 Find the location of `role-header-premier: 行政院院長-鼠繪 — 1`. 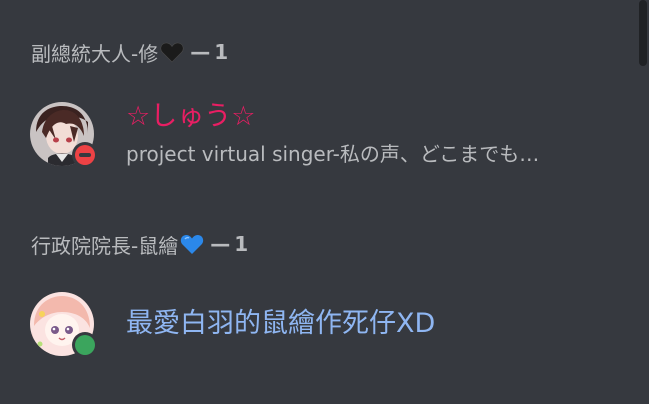

role-header-premier: 行政院院長-鼠繪 — 1 is located at coordinates (139, 244).